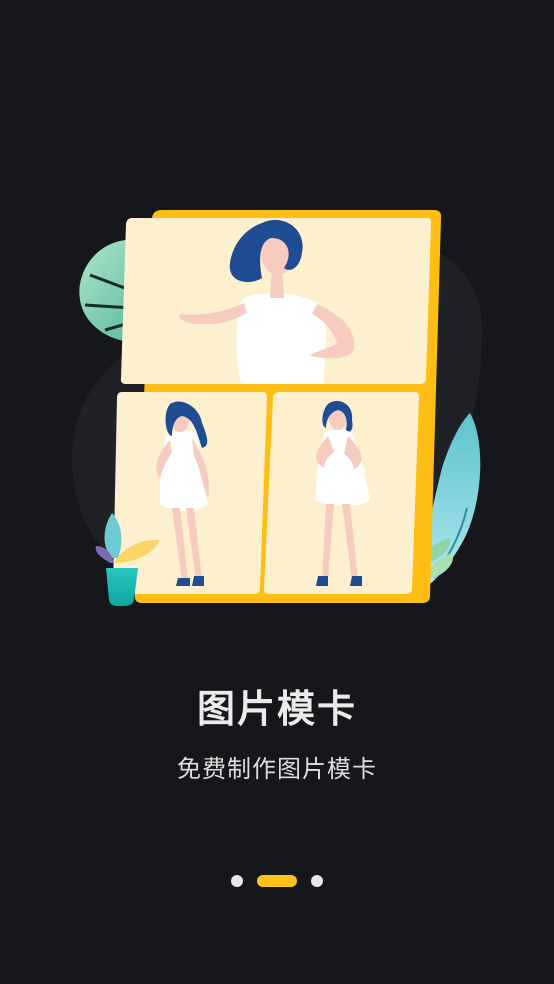  Describe the element at coordinates (277, 769) in the screenshot. I see `page-subtitle: 免费制作图片模卡` at that location.